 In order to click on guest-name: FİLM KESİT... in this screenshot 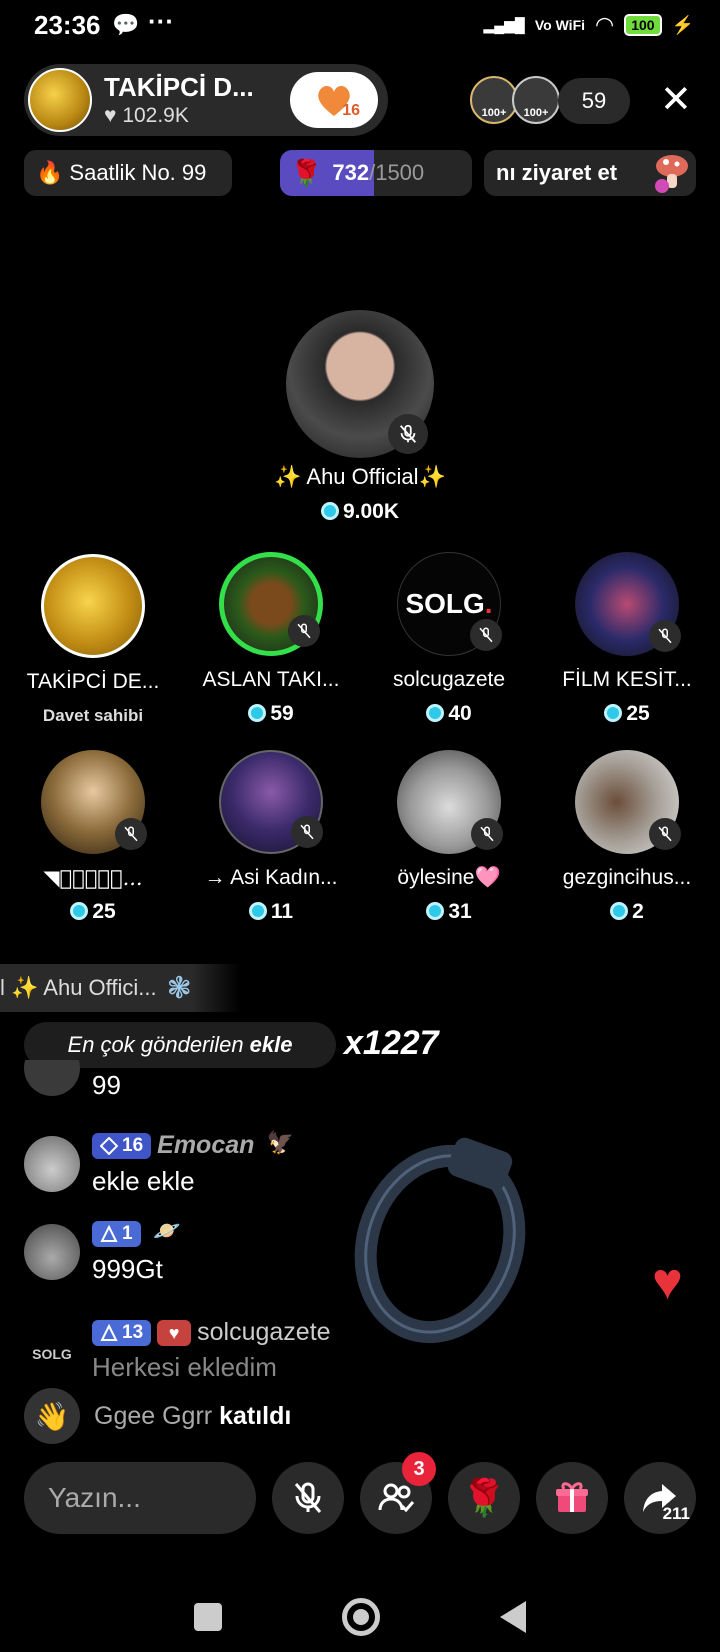, I will do `click(627, 679)`.